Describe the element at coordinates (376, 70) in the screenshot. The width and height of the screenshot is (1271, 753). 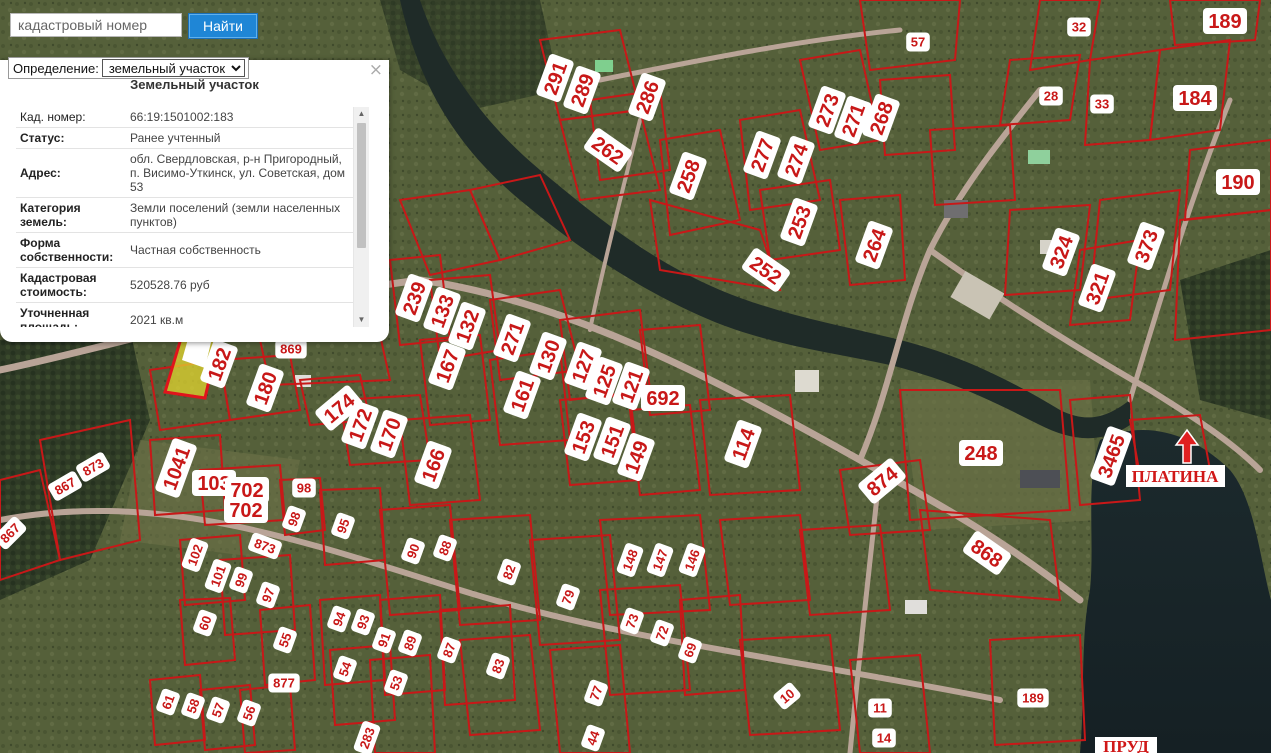
I see `close-icon: ×` at that location.